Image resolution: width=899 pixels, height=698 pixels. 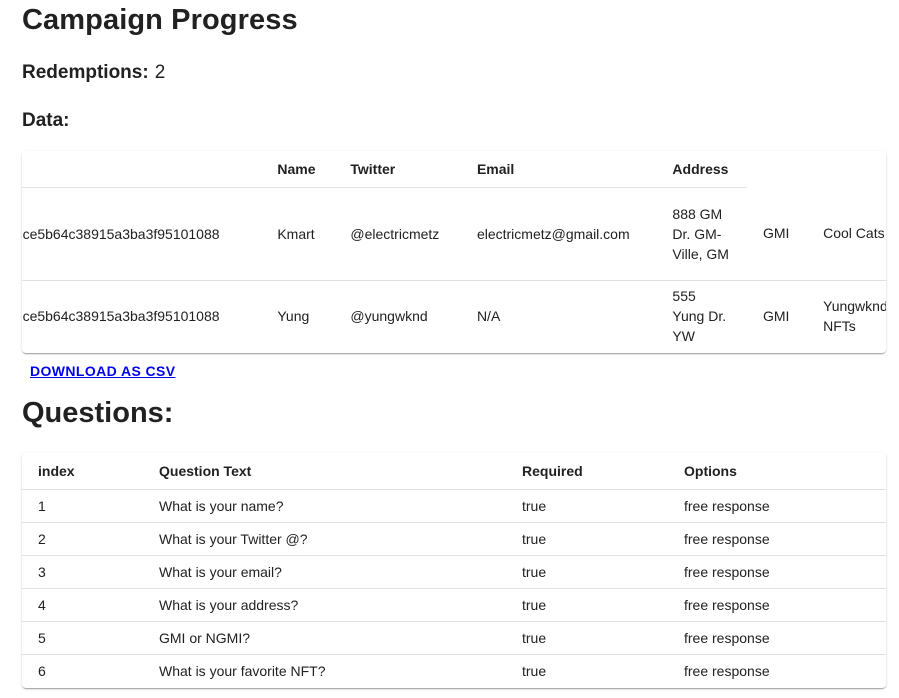 I want to click on col-header-twitter: Twitter, so click(x=397, y=169).